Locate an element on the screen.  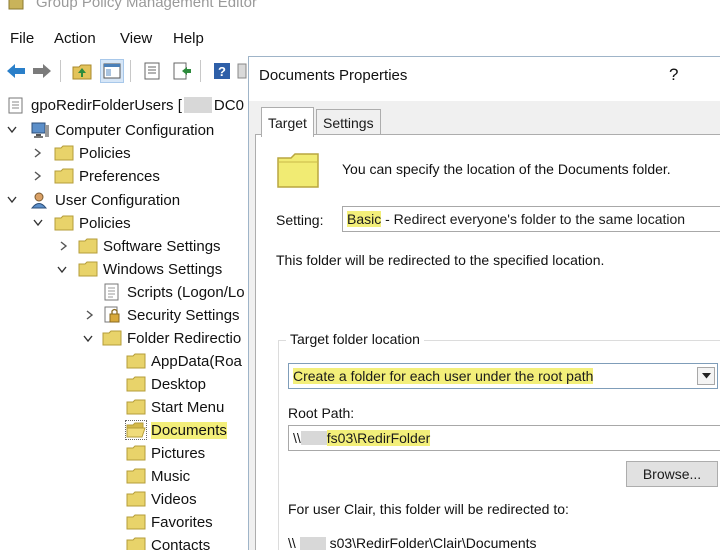
tree-label: Documents is located at coordinates (189, 430).